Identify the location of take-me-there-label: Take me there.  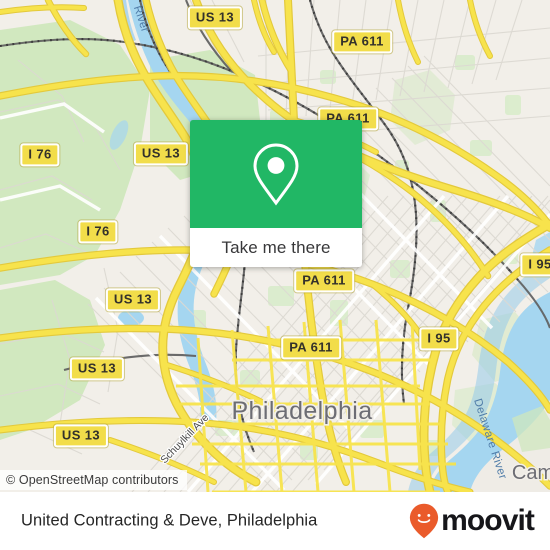
(276, 247).